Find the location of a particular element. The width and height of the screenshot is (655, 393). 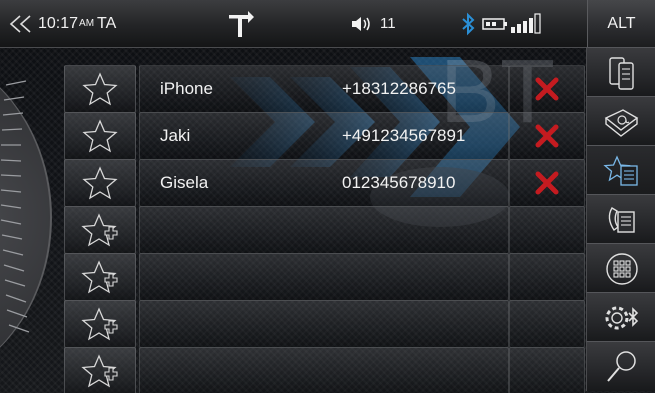

keypad-icon is located at coordinates (621, 268).